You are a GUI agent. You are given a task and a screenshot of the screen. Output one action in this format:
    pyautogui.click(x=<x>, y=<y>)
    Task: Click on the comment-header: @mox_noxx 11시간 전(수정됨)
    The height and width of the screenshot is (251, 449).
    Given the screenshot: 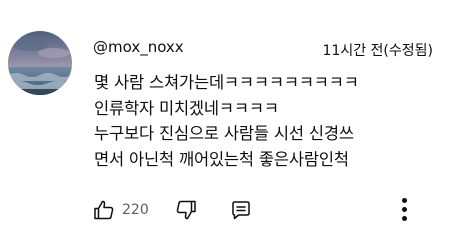 What is the action you would take?
    pyautogui.click(x=263, y=48)
    